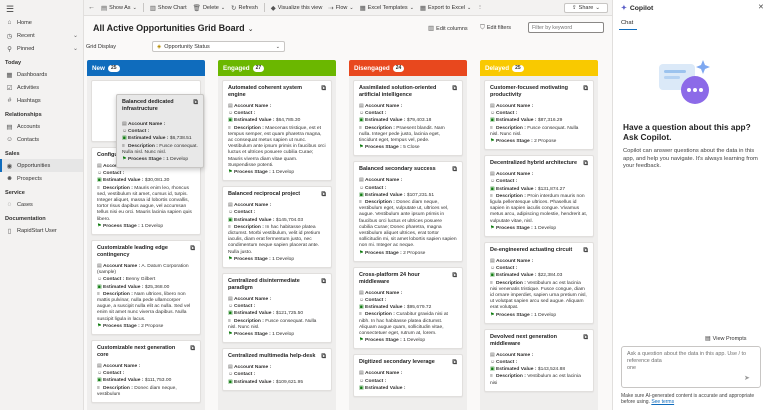 The image size is (768, 410). I want to click on count-badge: 25, so click(113, 68).